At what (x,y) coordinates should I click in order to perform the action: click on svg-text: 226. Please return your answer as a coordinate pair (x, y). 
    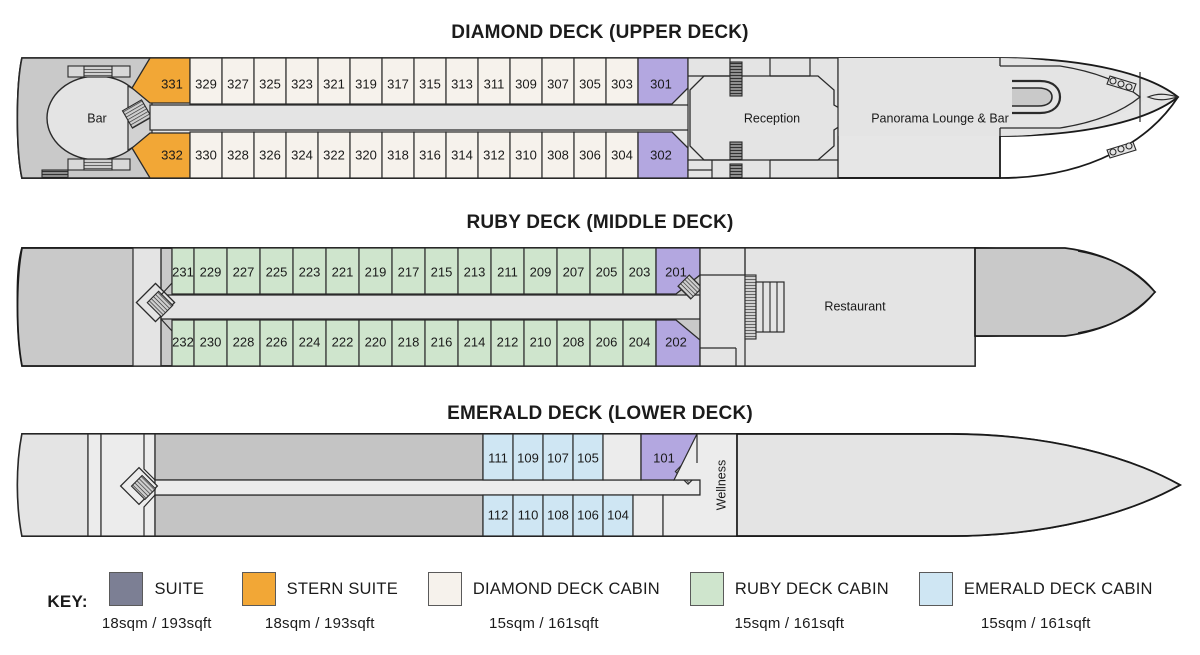
    Looking at the image, I should click on (277, 341).